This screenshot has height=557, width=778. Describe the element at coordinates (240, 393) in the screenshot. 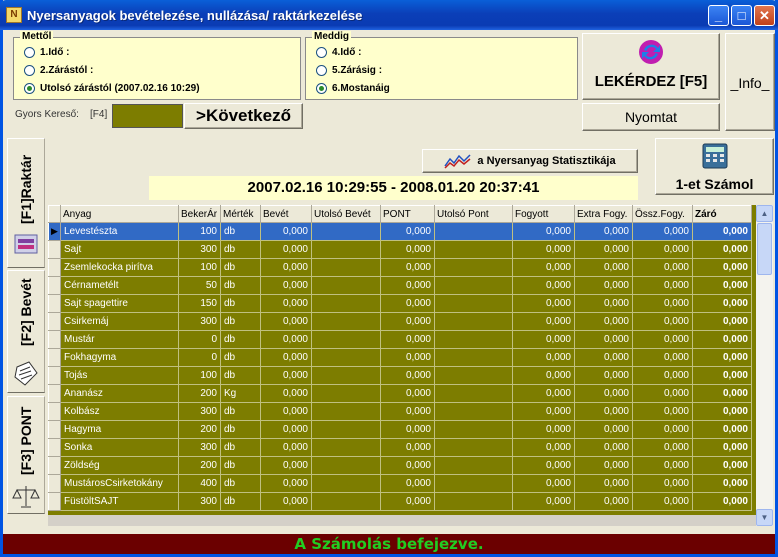

I see `table-cell: Kg` at that location.